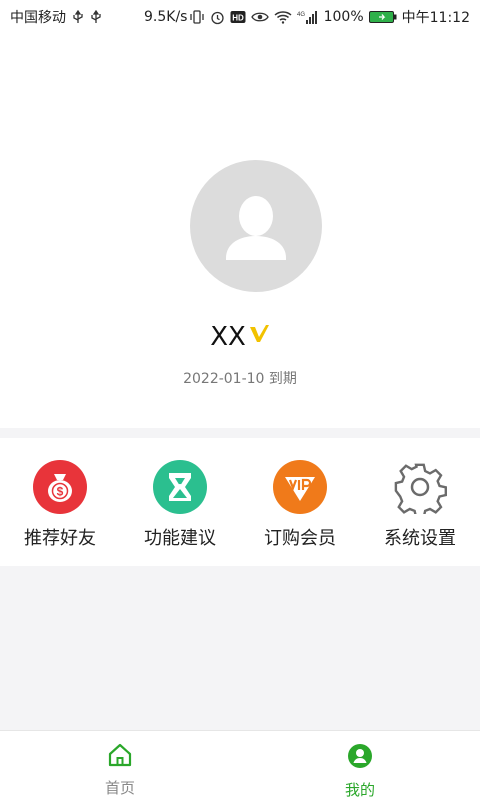 Image resolution: width=480 pixels, height=800 pixels. What do you see at coordinates (435, 18) in the screenshot?
I see `clock-time: 中午11:12` at bounding box center [435, 18].